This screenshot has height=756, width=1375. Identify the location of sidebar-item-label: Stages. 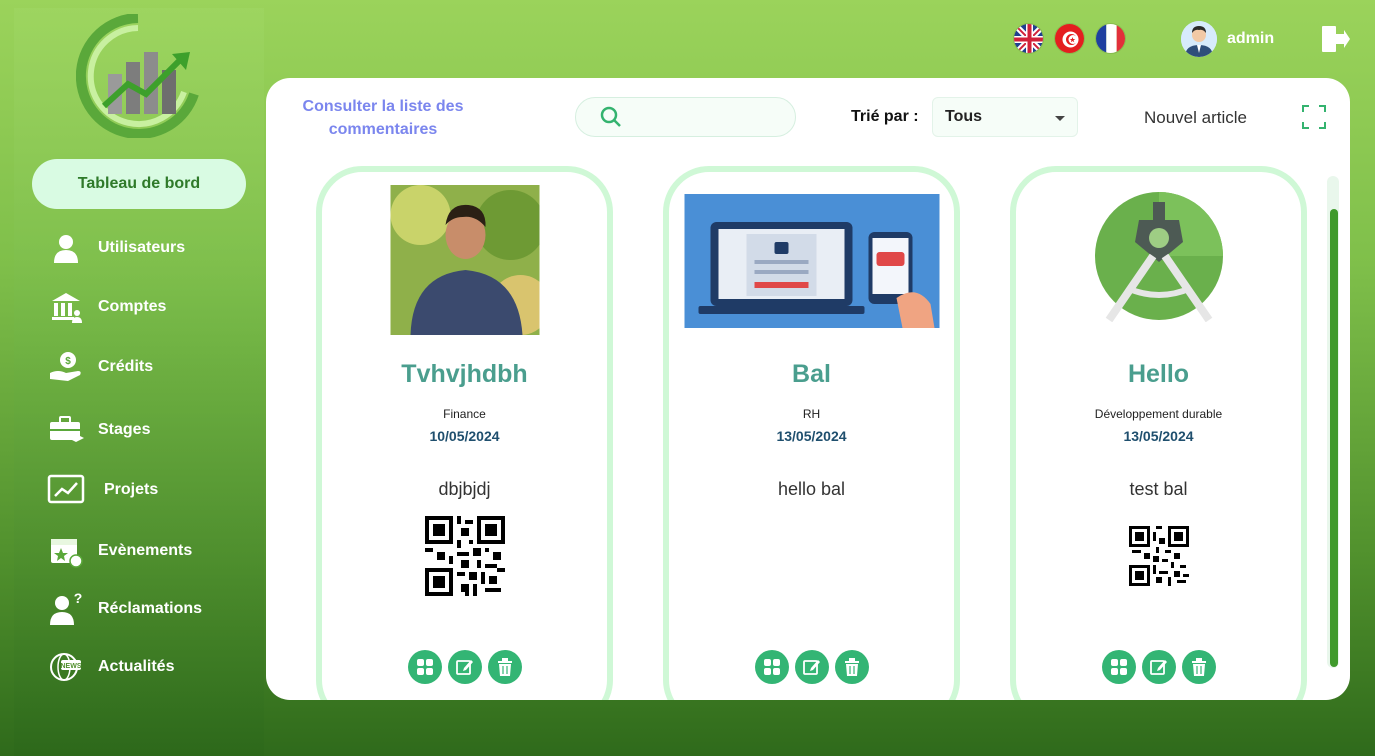
(124, 429).